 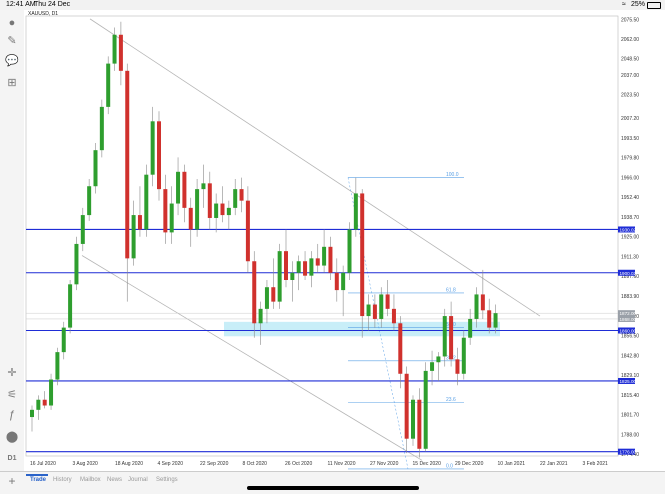 I want to click on tab-news: News, so click(x=114, y=480).